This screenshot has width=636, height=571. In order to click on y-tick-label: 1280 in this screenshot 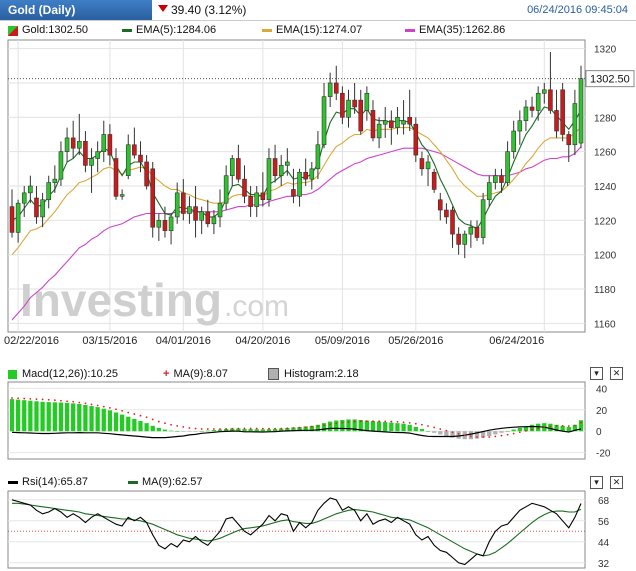, I will do `click(605, 118)`.